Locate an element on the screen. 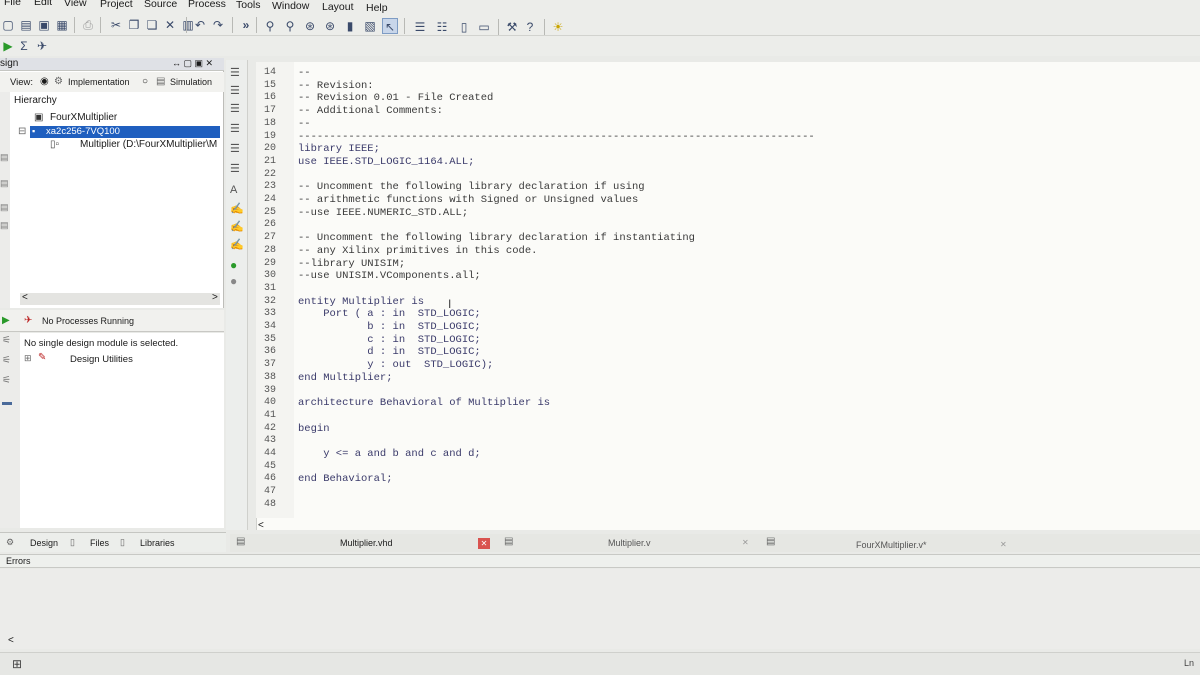  document-icon: ▧ is located at coordinates (370, 26).